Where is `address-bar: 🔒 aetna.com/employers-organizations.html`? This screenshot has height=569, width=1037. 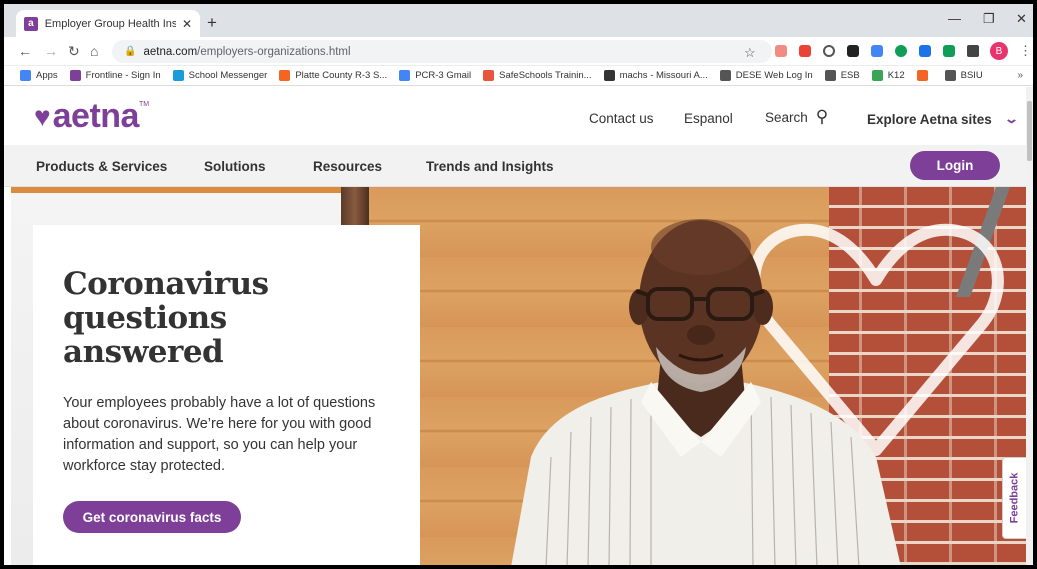 address-bar: 🔒 aetna.com/employers-organizations.html is located at coordinates (442, 51).